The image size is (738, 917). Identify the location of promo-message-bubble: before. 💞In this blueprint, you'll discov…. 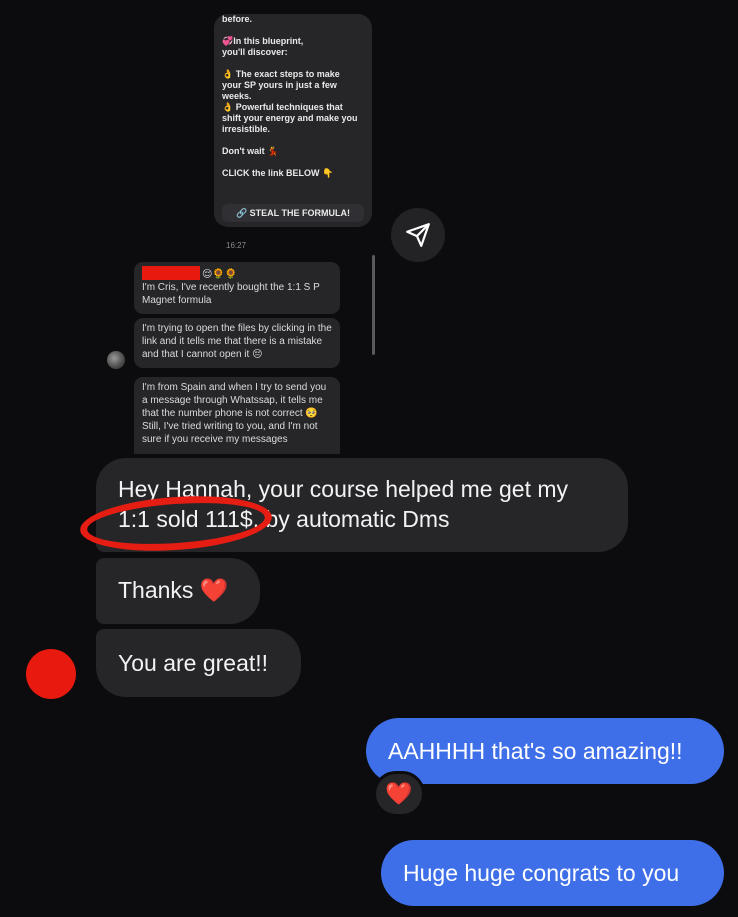
(293, 120).